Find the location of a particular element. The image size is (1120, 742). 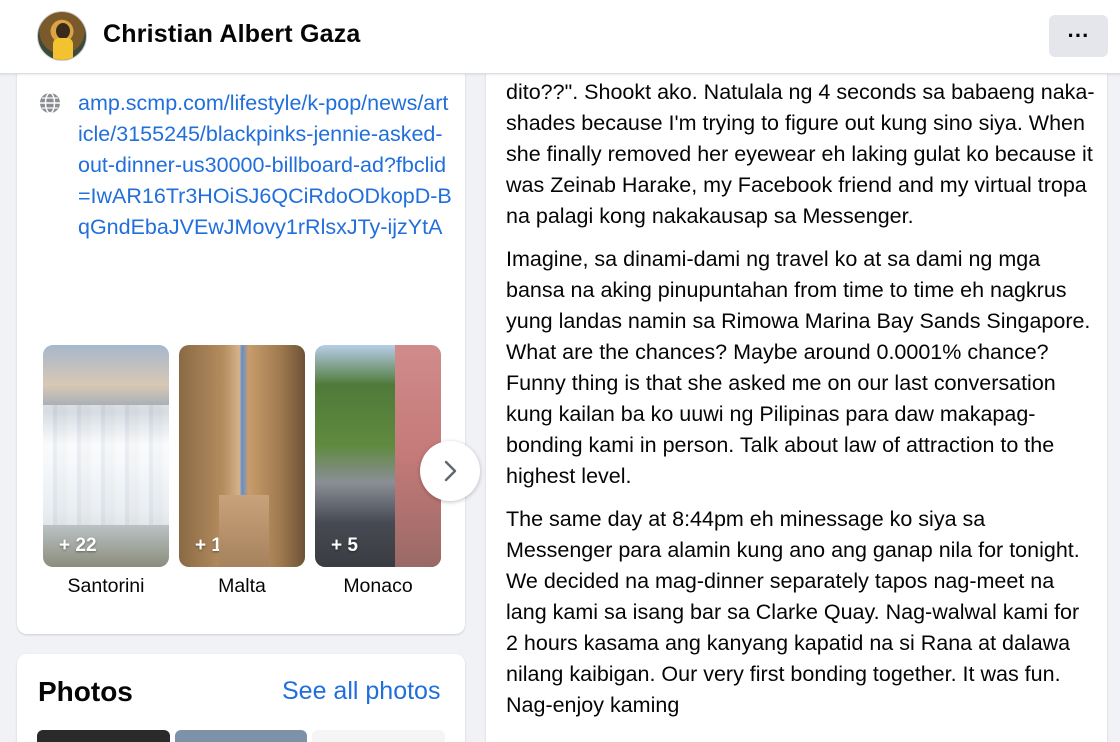

album-count: + 11 is located at coordinates (213, 545).